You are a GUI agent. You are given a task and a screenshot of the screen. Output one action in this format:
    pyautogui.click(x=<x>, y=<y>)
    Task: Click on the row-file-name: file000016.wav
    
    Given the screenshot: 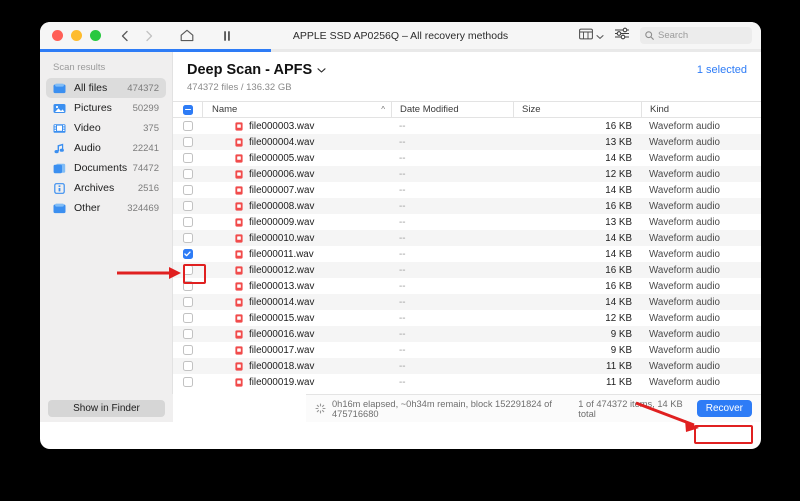 What is the action you would take?
    pyautogui.click(x=282, y=334)
    